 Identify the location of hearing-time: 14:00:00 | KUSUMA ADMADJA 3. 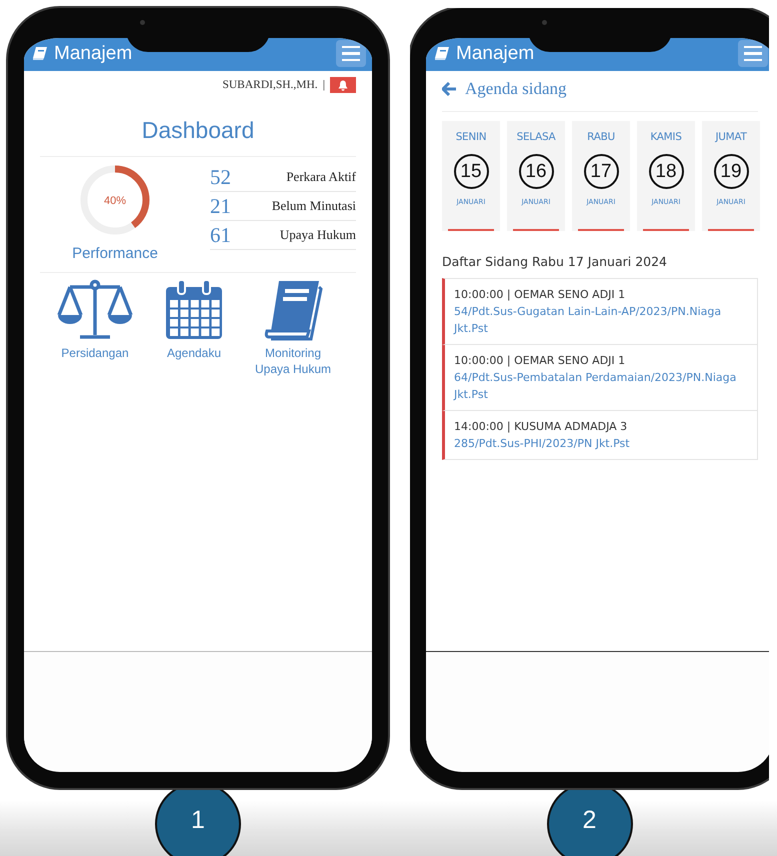
(541, 427).